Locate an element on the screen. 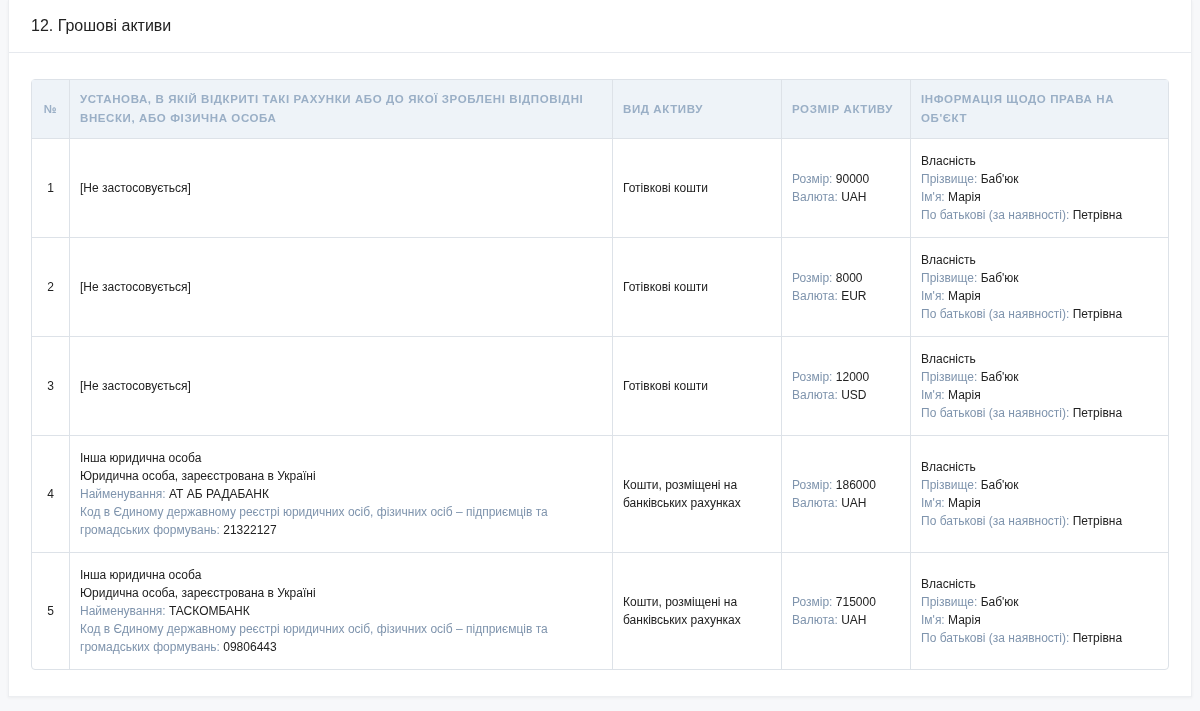 This screenshot has width=1200, height=711. field-line: Найменування: АТ АБ РАДАБАНК is located at coordinates (175, 494).